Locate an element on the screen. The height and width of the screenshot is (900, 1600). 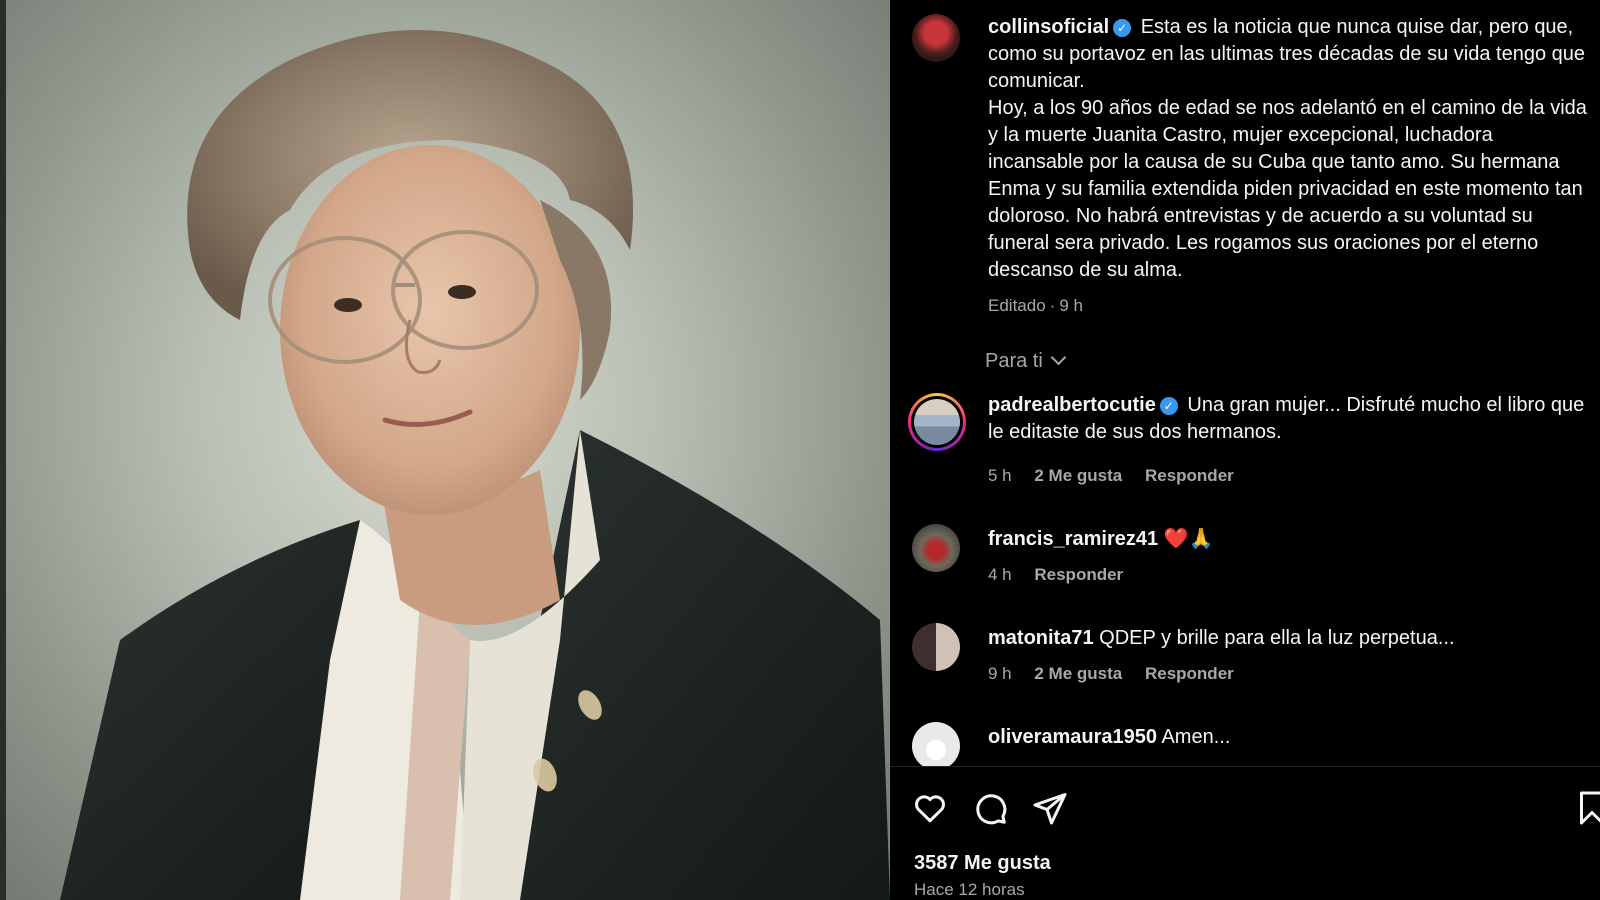
comment: francis_ramirez41 ❤️🙏 is located at coordinates (1288, 539).